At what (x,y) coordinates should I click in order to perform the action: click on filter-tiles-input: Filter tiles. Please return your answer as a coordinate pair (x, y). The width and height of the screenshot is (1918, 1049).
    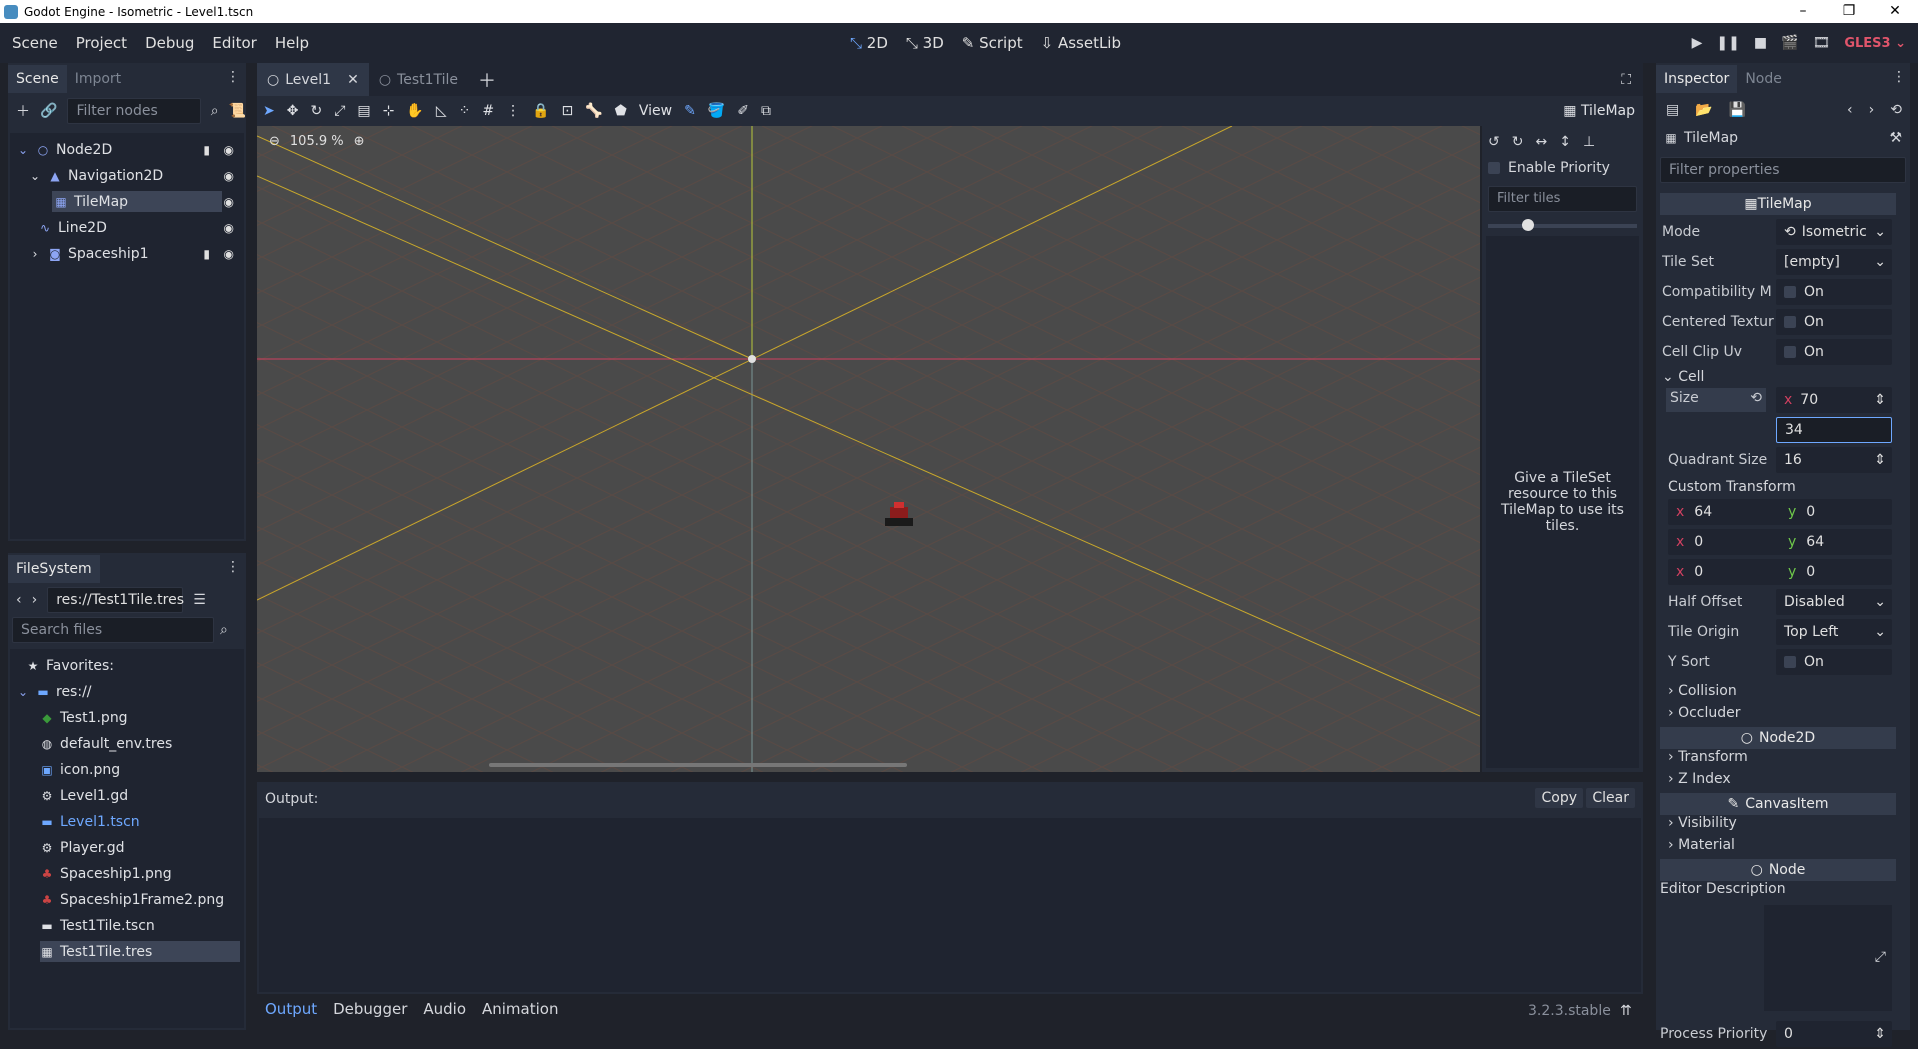
    Looking at the image, I should click on (1562, 199).